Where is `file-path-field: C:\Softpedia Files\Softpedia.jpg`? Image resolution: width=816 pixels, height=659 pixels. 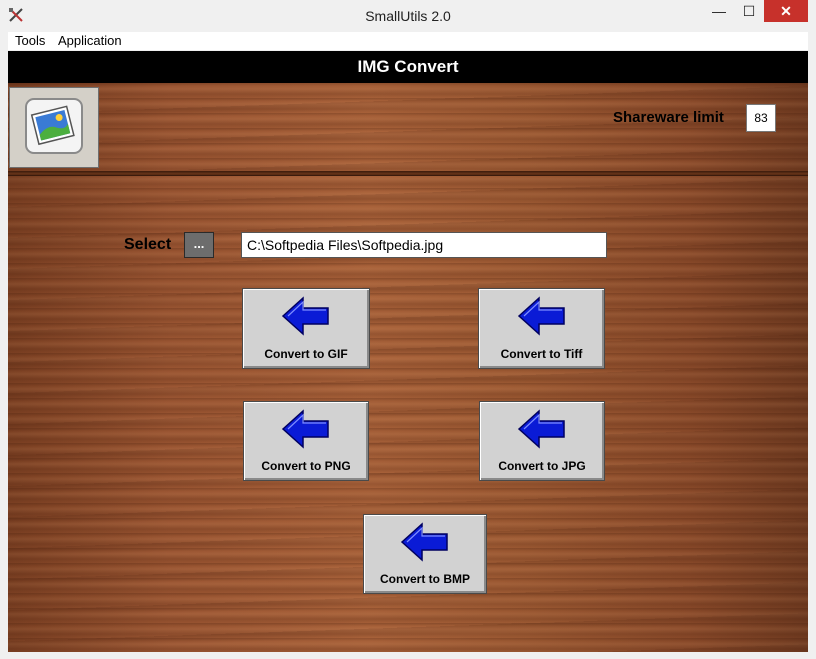 file-path-field: C:\Softpedia Files\Softpedia.jpg is located at coordinates (424, 245).